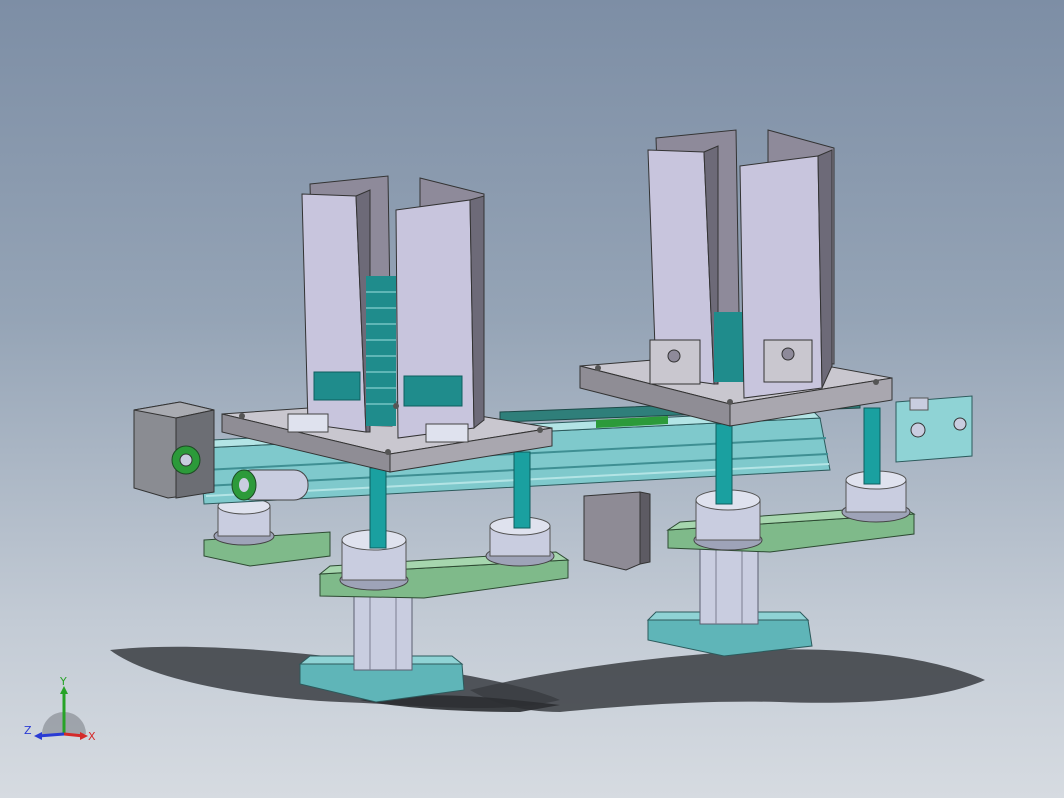 The height and width of the screenshot is (798, 1064). I want to click on left-magazine-hopper, so click(386, 309).